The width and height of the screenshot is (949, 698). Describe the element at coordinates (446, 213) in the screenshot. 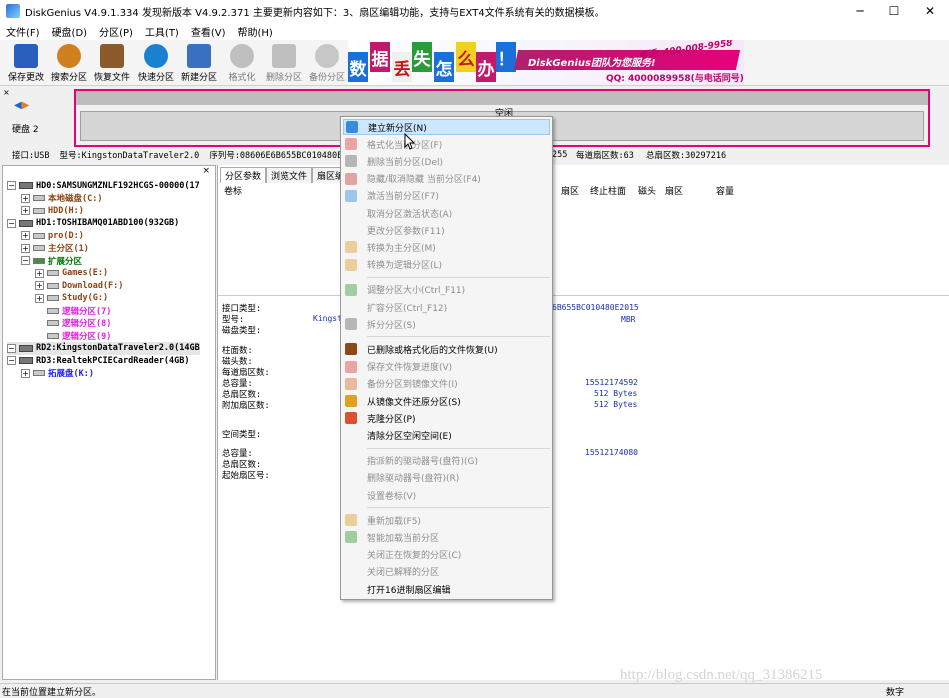

I see `context-menu-item: 取消分区激活状态(A)` at that location.